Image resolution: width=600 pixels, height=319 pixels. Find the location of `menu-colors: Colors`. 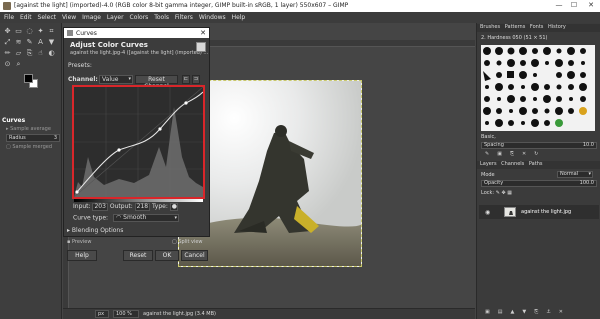

menu-colors: Colors is located at coordinates (139, 17).